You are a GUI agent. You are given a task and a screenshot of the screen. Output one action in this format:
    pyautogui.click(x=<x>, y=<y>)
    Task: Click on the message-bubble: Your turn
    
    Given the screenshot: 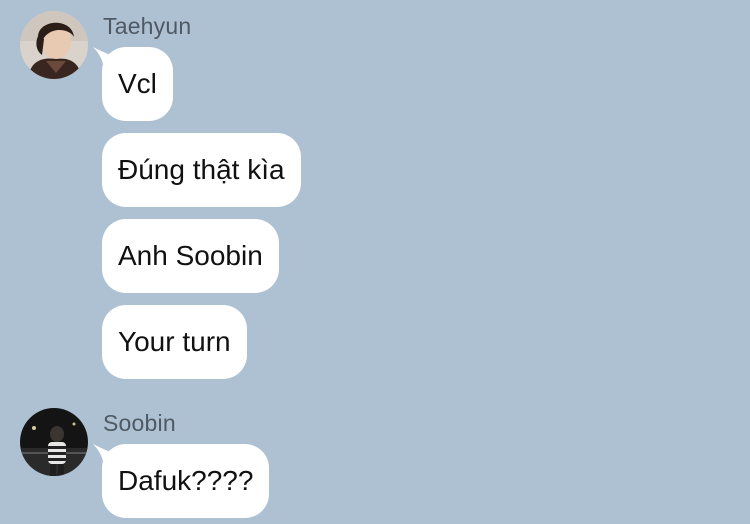 What is the action you would take?
    pyautogui.click(x=174, y=342)
    